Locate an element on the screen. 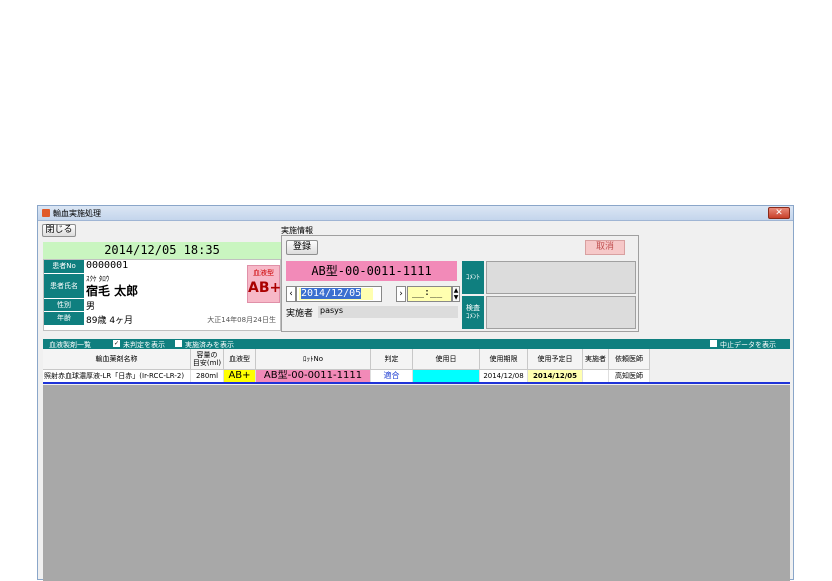 The image size is (832, 581). row-use-date is located at coordinates (446, 376).